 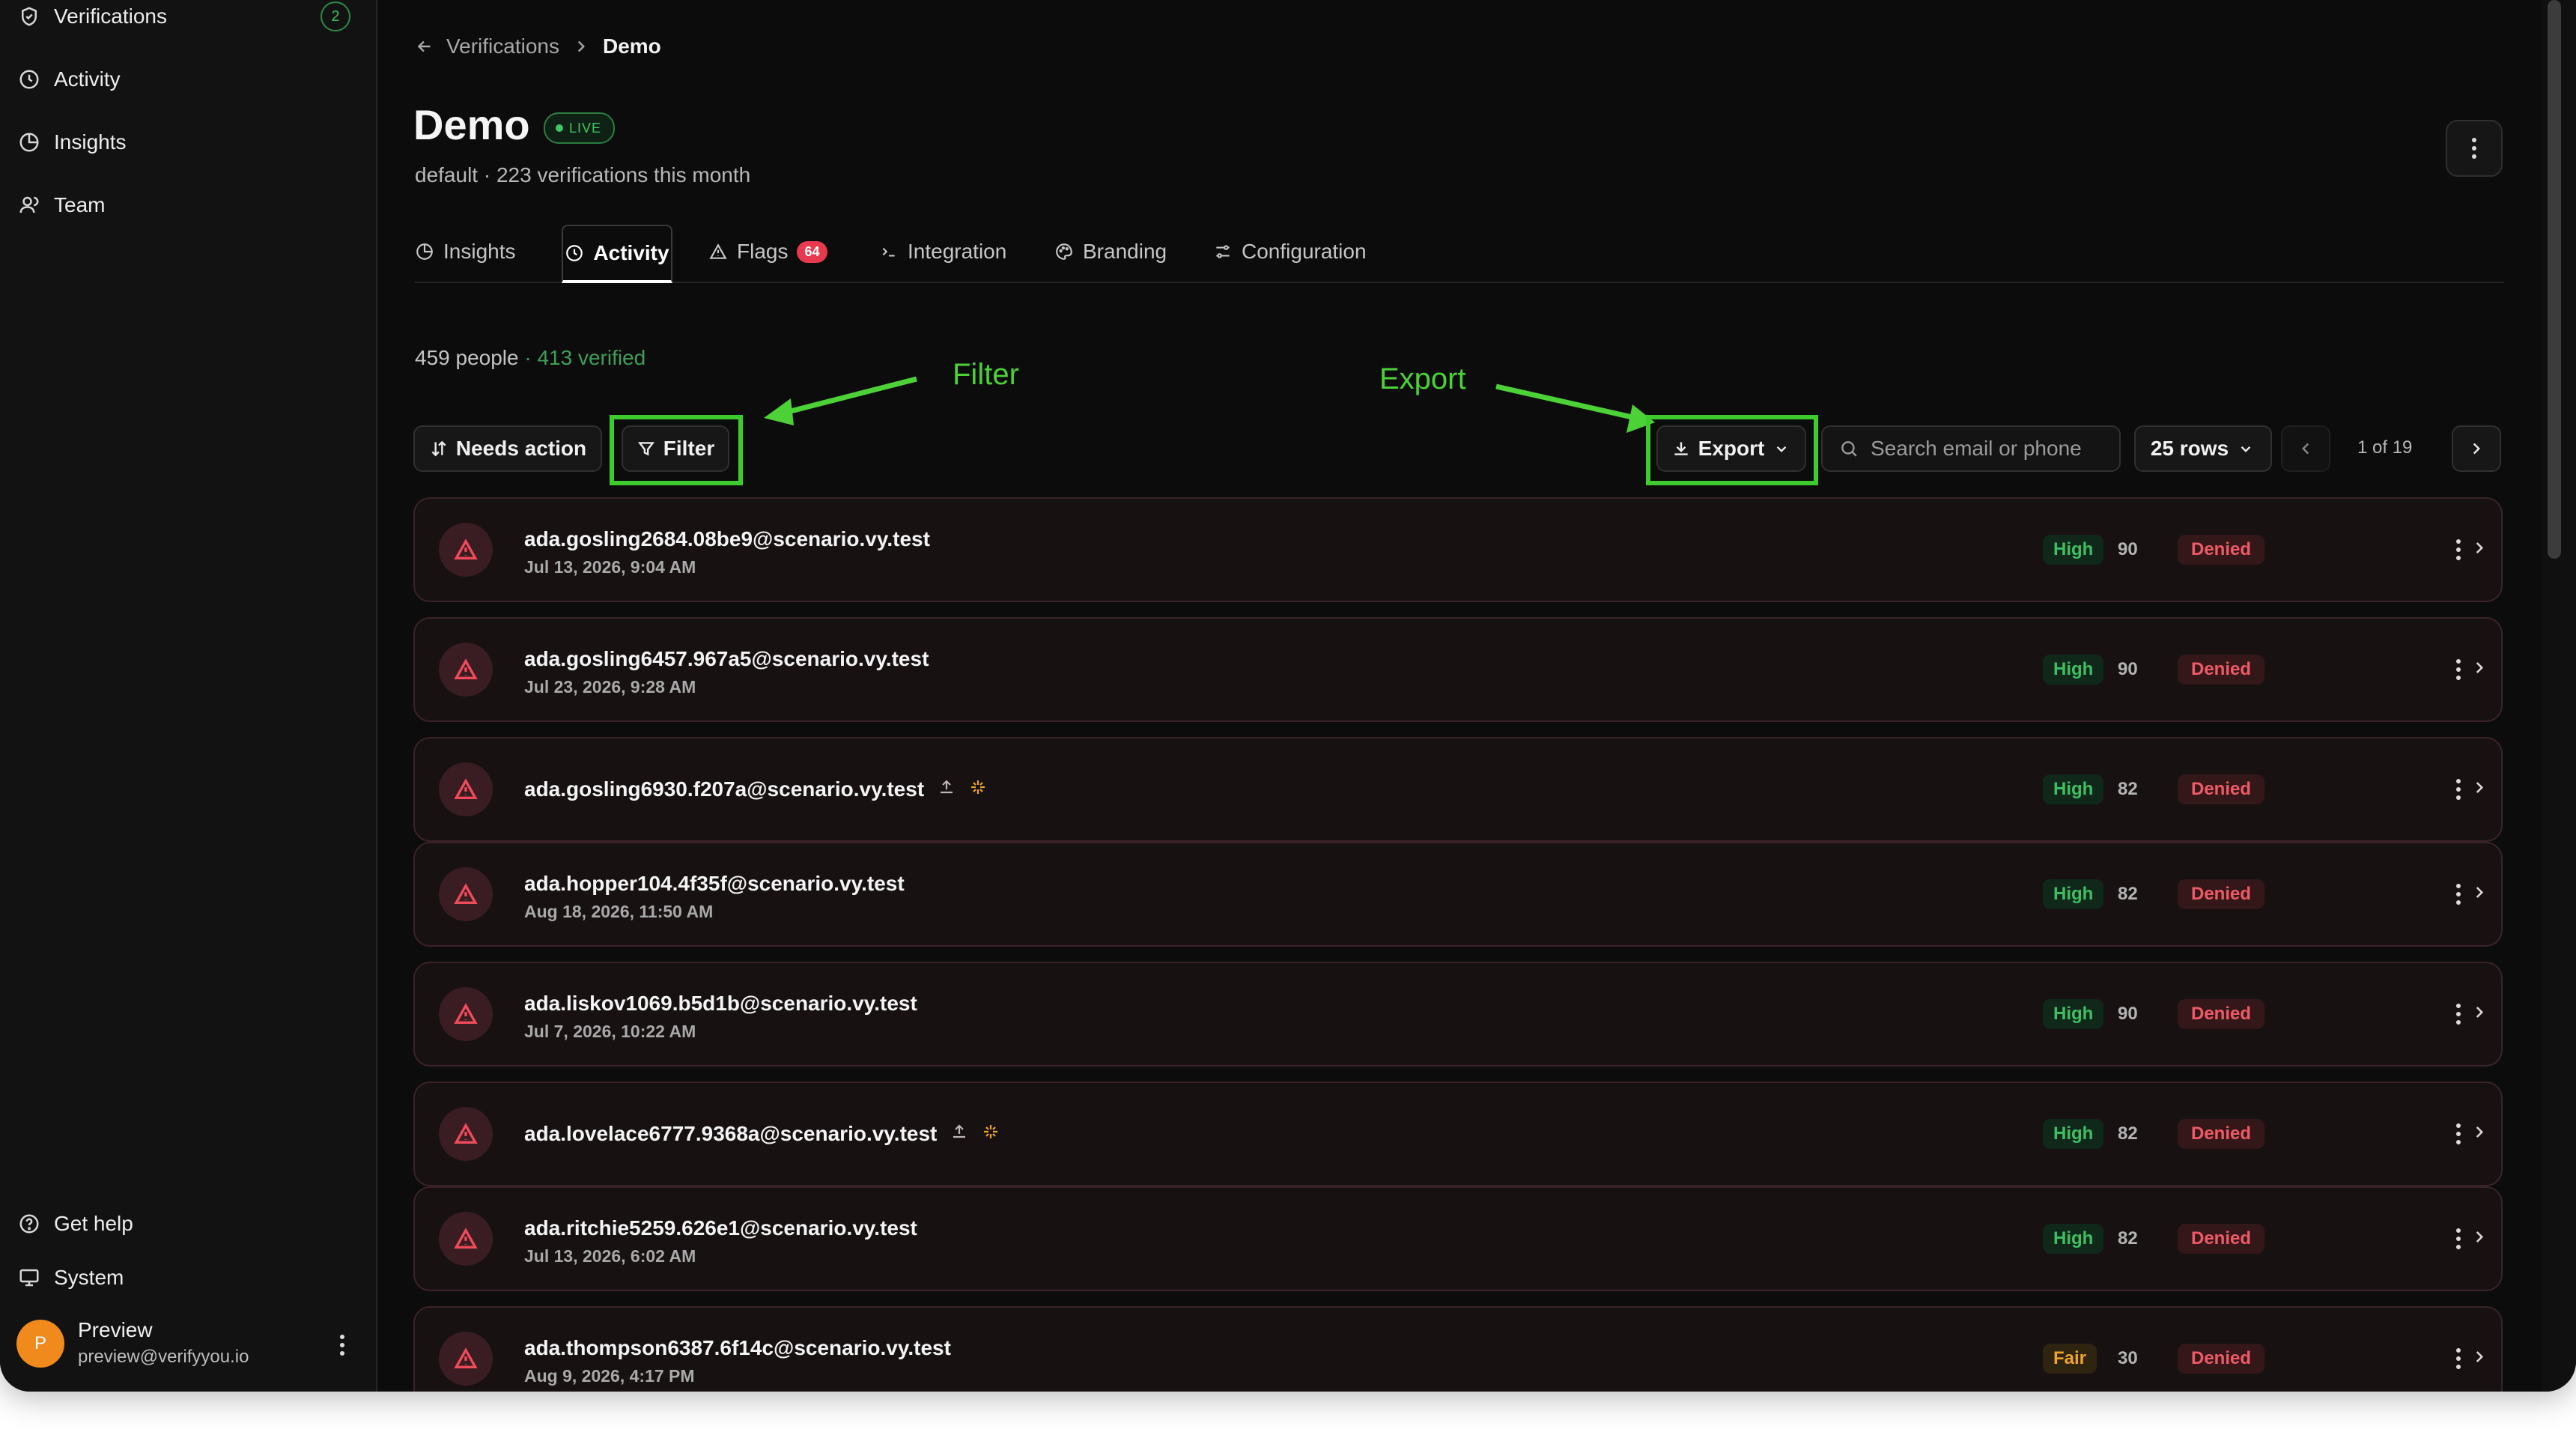 What do you see at coordinates (186, 205) in the screenshot?
I see `sidebar-item-team: Team` at bounding box center [186, 205].